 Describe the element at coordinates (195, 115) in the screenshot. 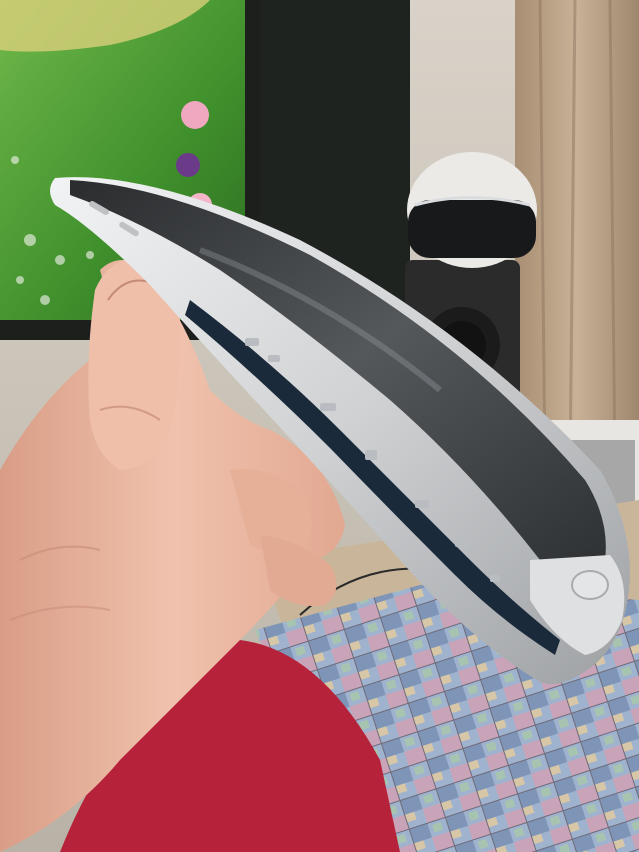

I see `game-character` at that location.